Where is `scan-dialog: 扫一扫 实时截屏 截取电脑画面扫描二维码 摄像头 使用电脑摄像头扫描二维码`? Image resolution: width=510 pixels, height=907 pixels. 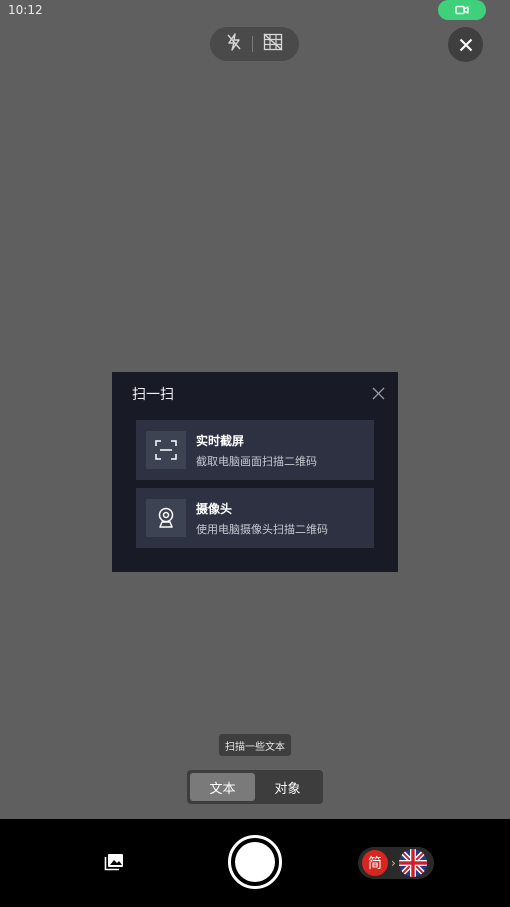 scan-dialog: 扫一扫 实时截屏 截取电脑画面扫描二维码 摄像头 使用电脑摄像头扫描二维码 is located at coordinates (255, 472).